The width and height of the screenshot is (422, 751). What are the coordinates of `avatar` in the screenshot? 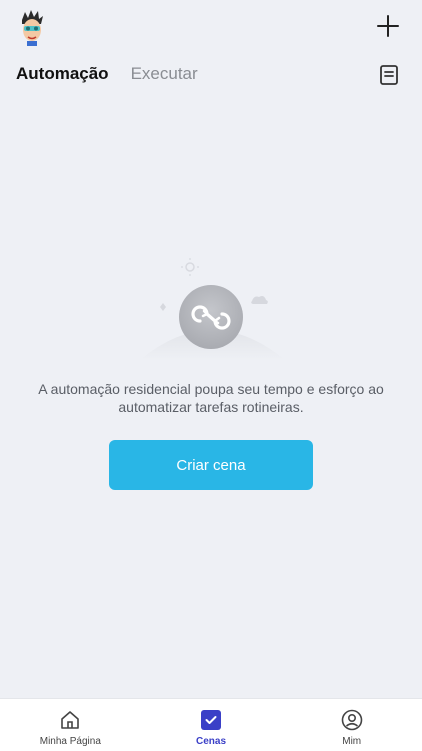 It's located at (32, 28).